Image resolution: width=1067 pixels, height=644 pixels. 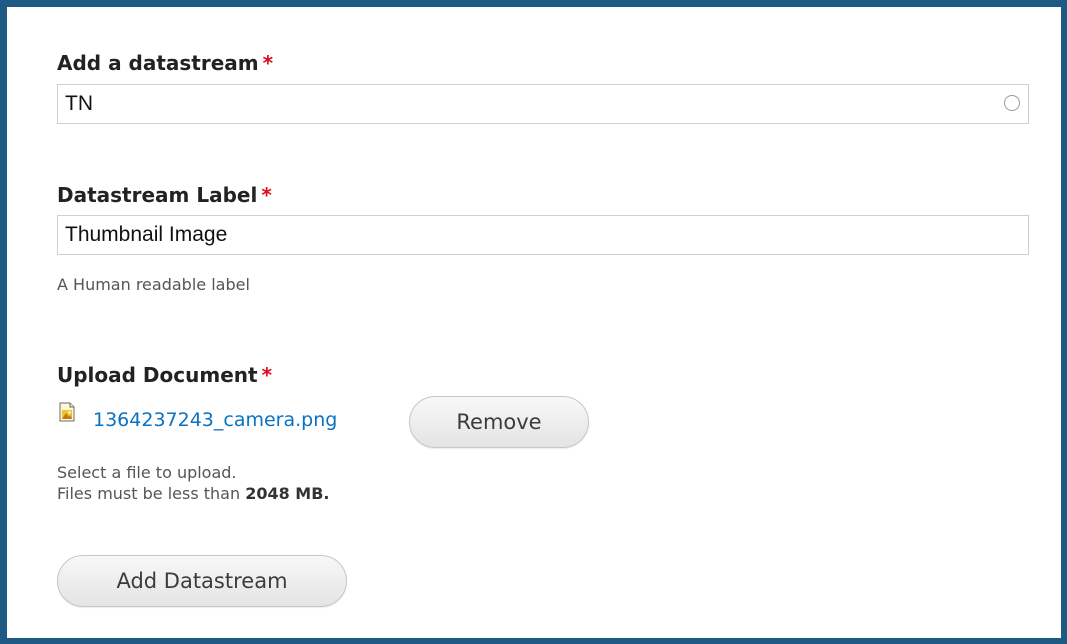 I want to click on upload-size-prefix: Files must be less than, so click(x=149, y=493).